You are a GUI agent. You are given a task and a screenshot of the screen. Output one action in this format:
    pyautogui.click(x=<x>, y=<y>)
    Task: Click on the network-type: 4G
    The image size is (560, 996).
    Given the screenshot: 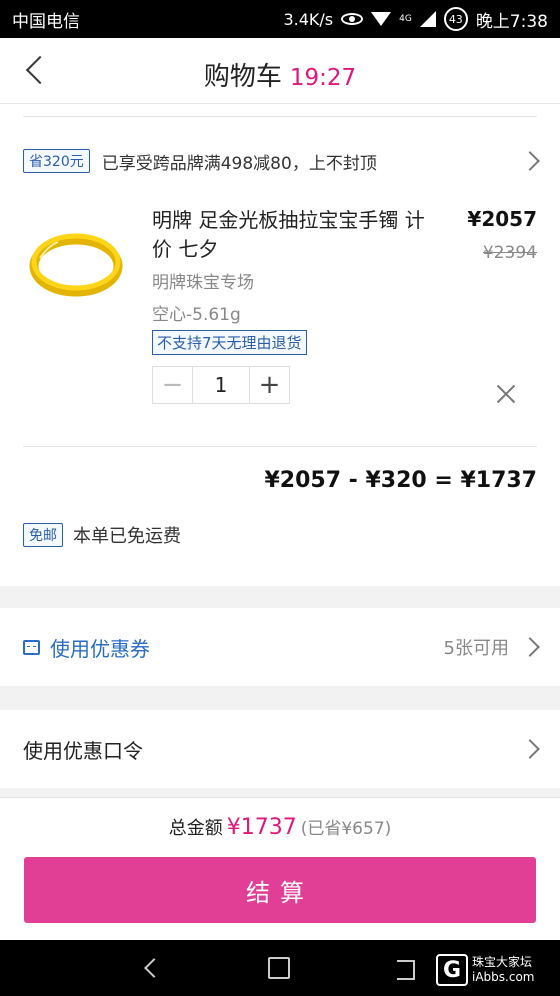 What is the action you would take?
    pyautogui.click(x=405, y=18)
    